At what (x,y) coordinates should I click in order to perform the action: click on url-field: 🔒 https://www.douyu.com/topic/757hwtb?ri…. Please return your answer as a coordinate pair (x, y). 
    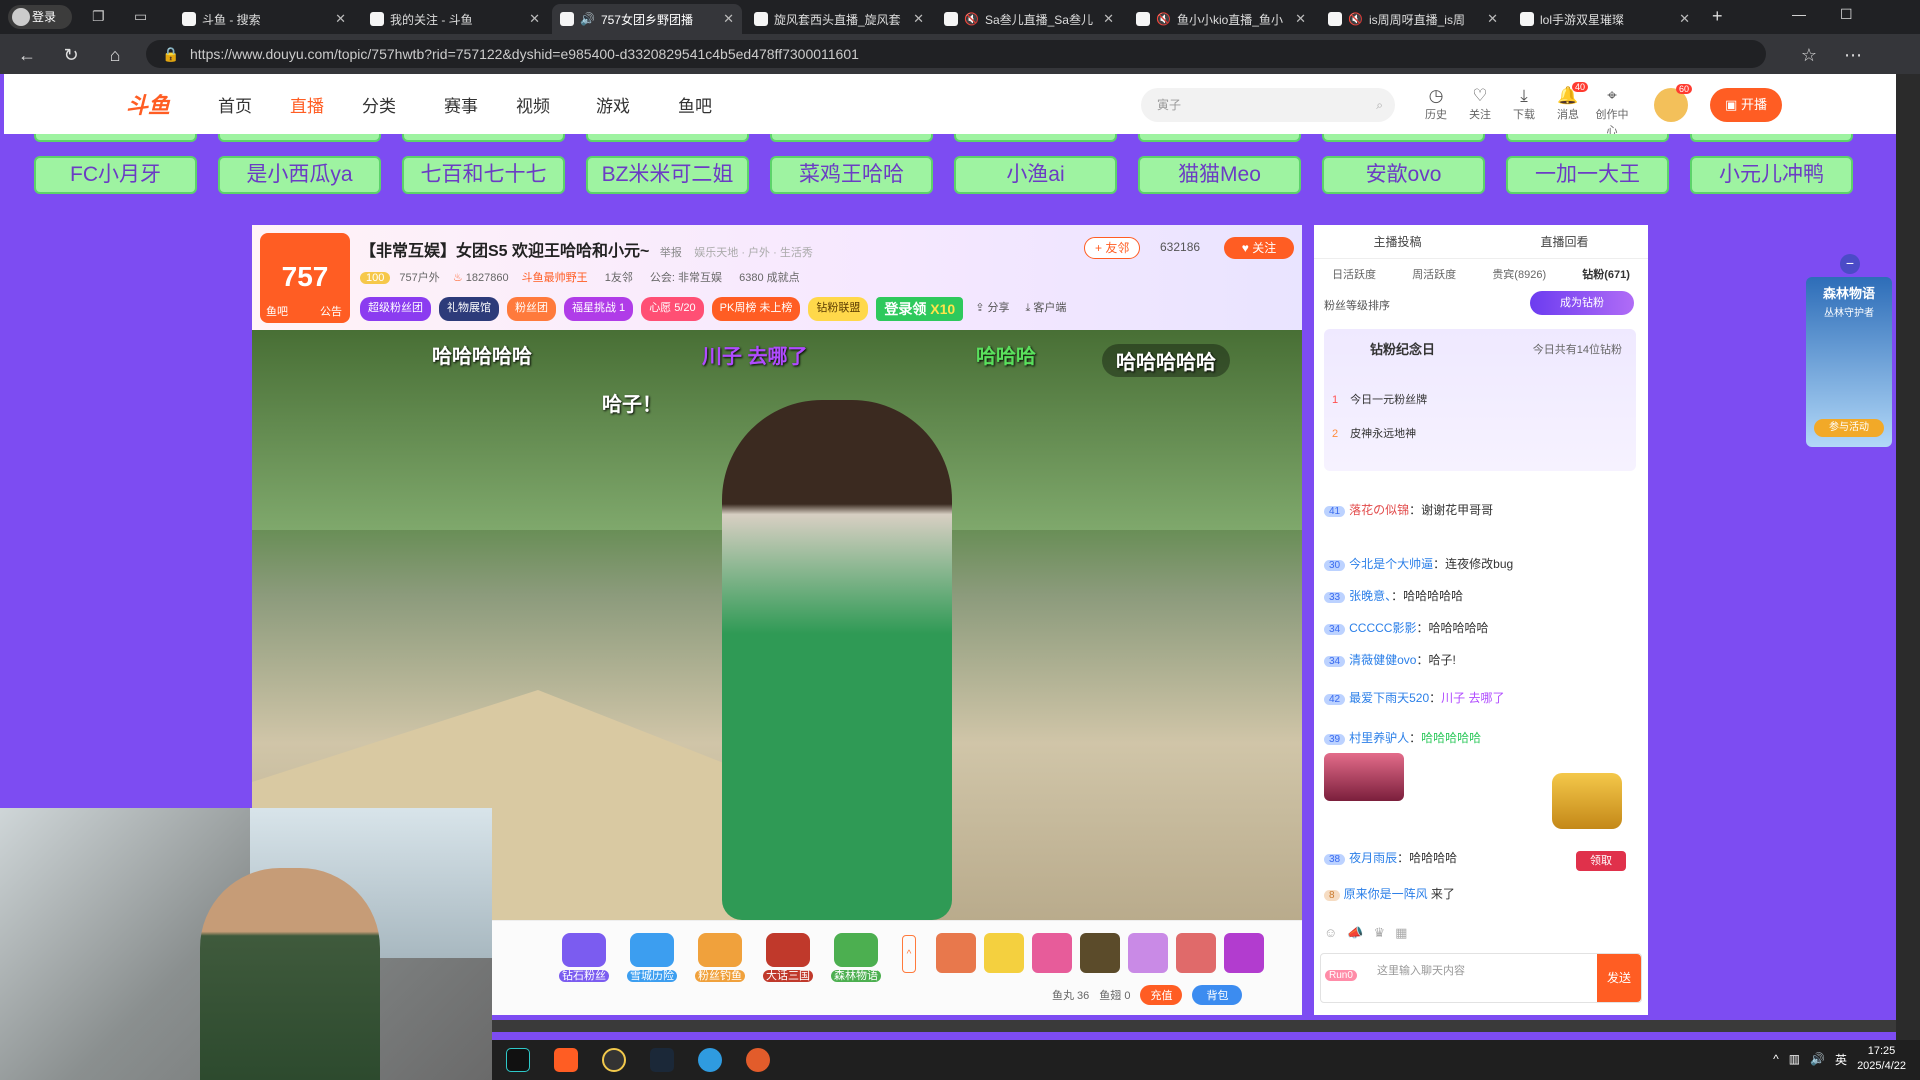
    Looking at the image, I should click on (956, 54).